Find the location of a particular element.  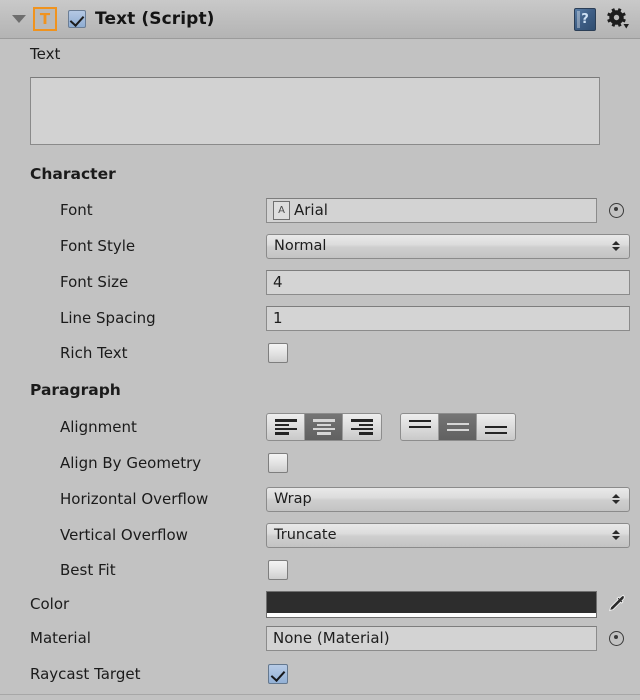

script-icon-letter: T is located at coordinates (45, 19).